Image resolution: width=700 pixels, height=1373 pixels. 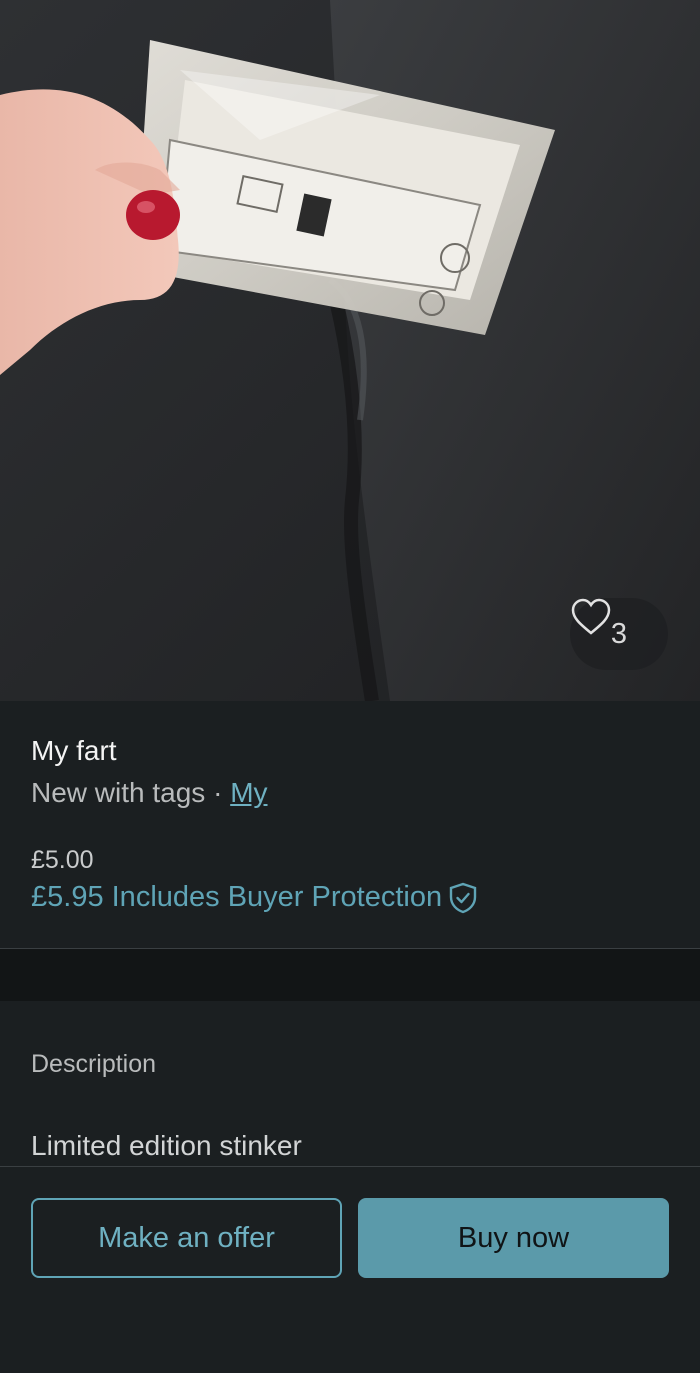 What do you see at coordinates (248, 792) in the screenshot?
I see `brand-link: My` at bounding box center [248, 792].